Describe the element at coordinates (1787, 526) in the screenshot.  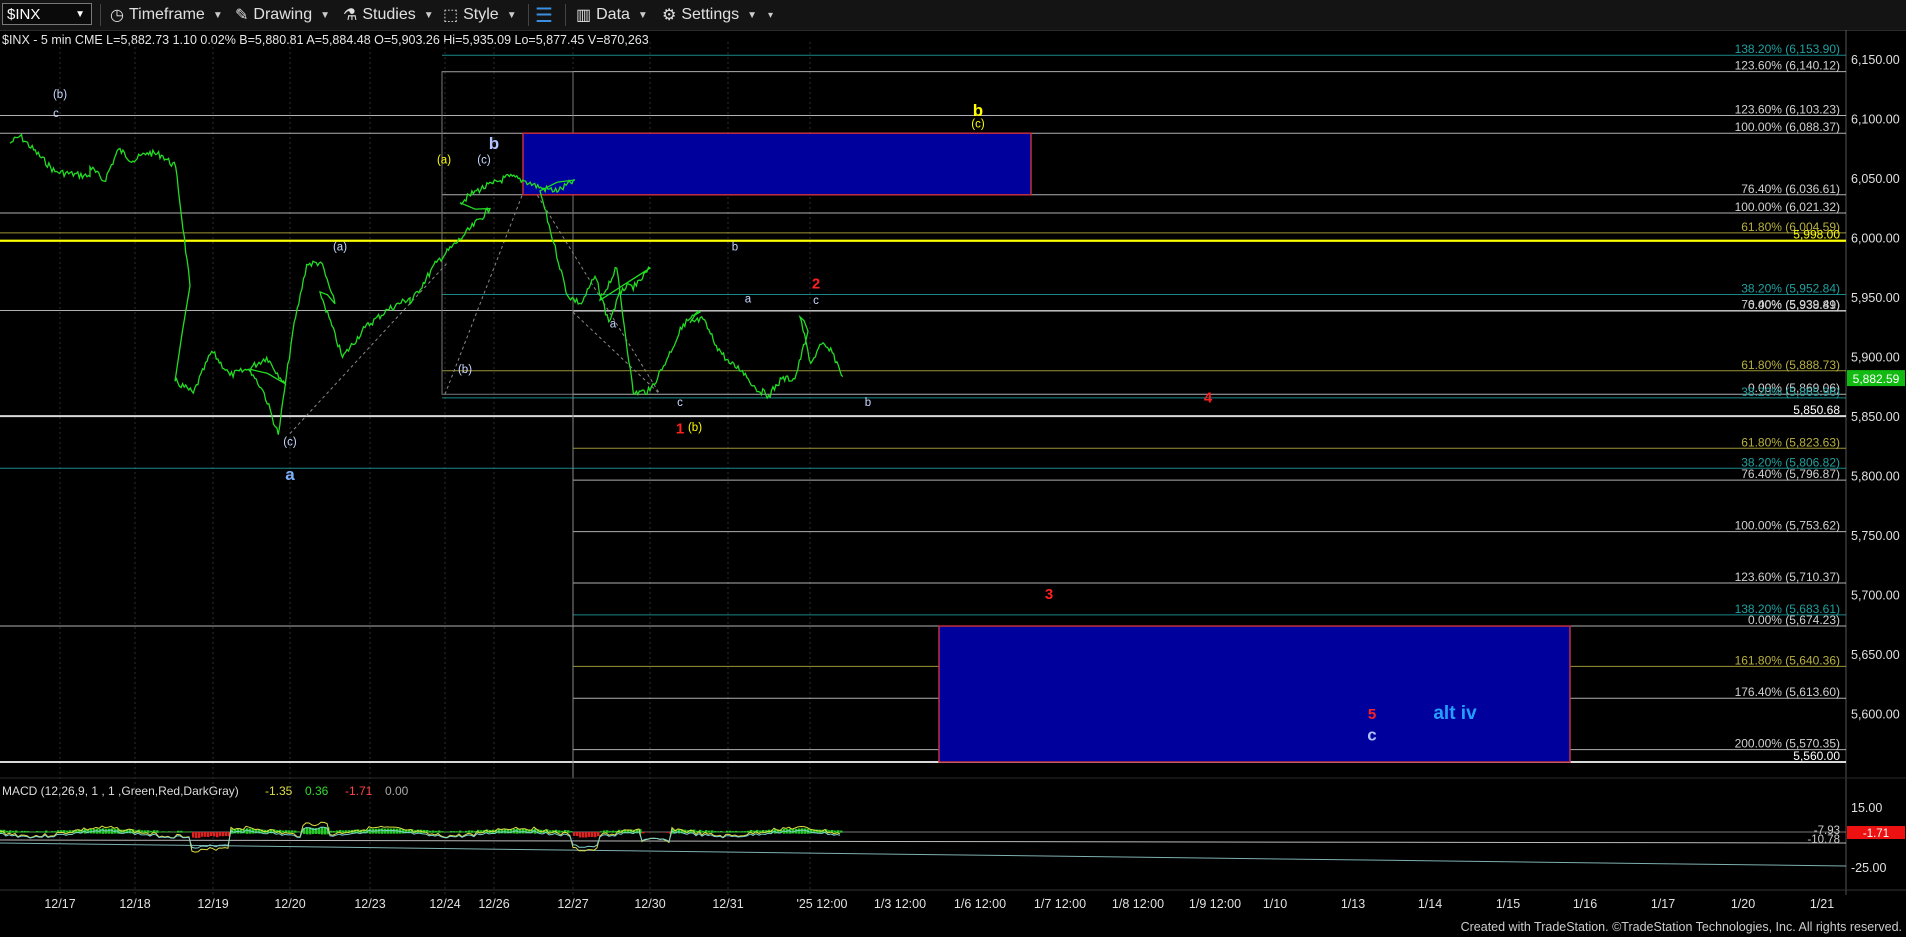
I see `fib-level-label: 100.00% (5,753.62)` at that location.